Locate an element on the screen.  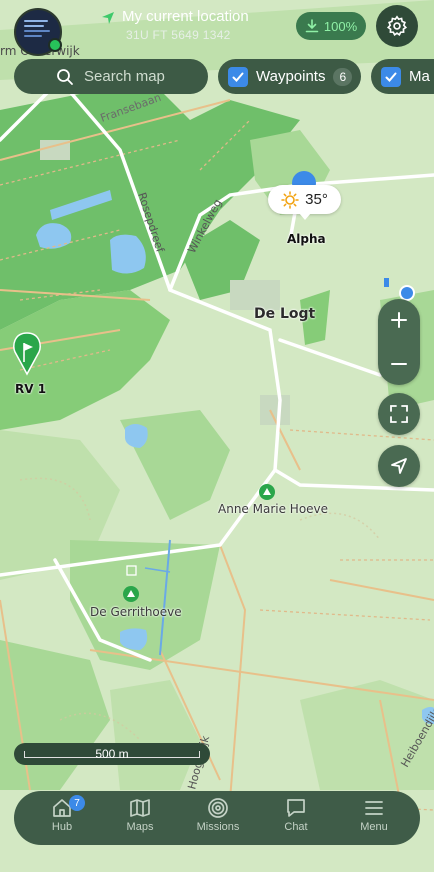
bottom-navigation: 7 Hub Maps Missions Chat Menu is located at coordinates (217, 818).